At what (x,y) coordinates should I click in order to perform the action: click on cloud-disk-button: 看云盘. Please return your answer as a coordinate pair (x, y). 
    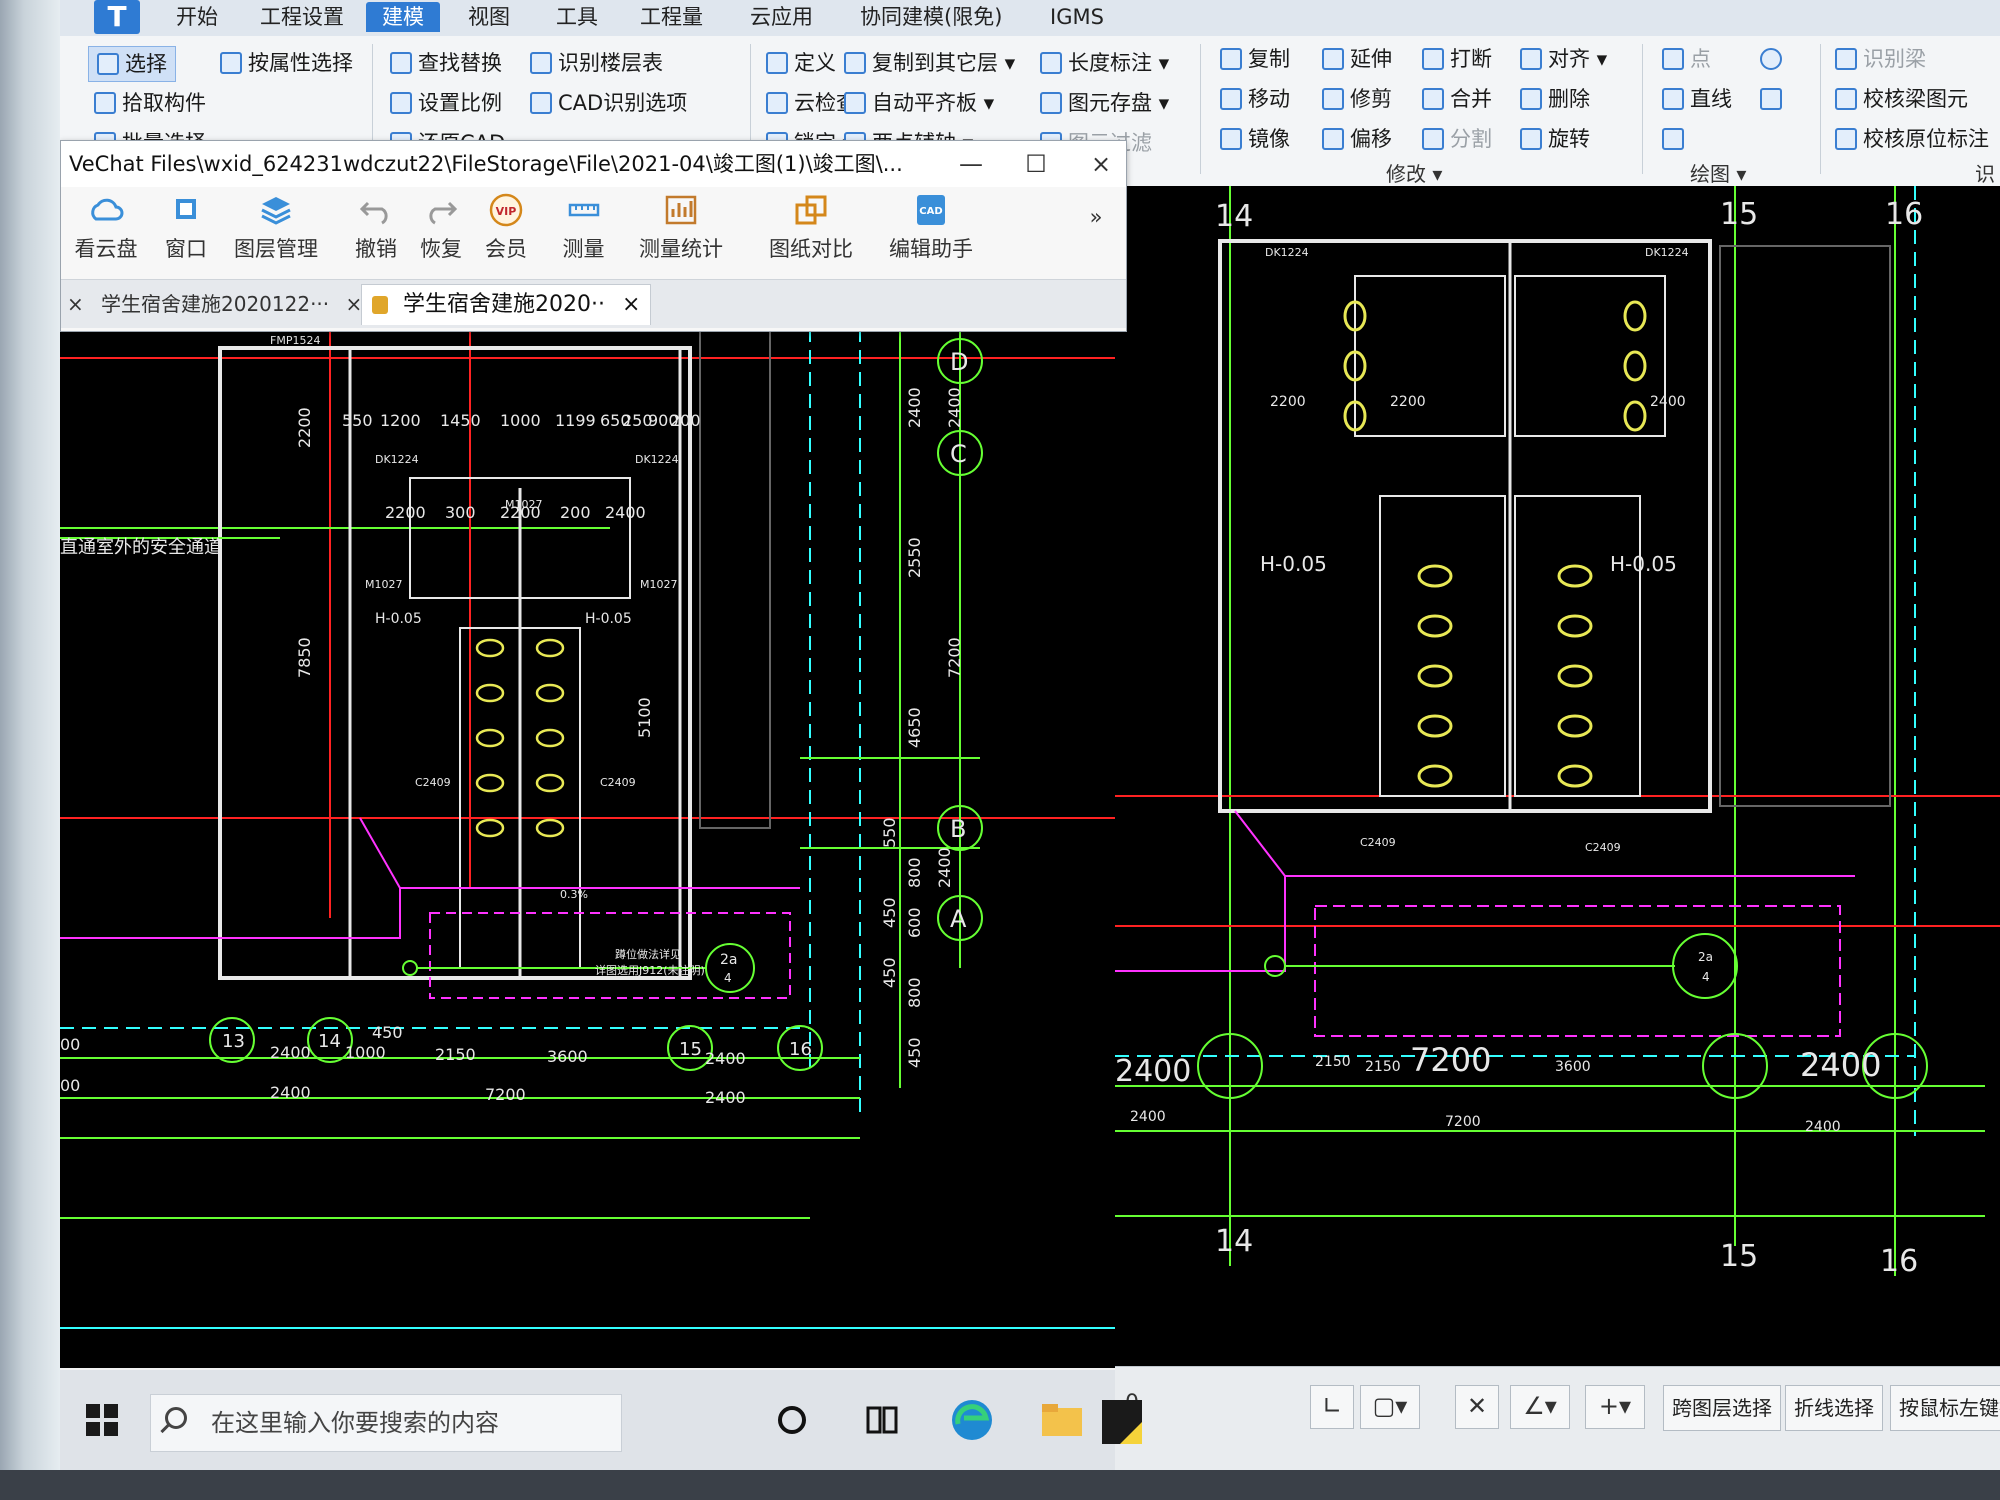
    Looking at the image, I should click on (106, 228).